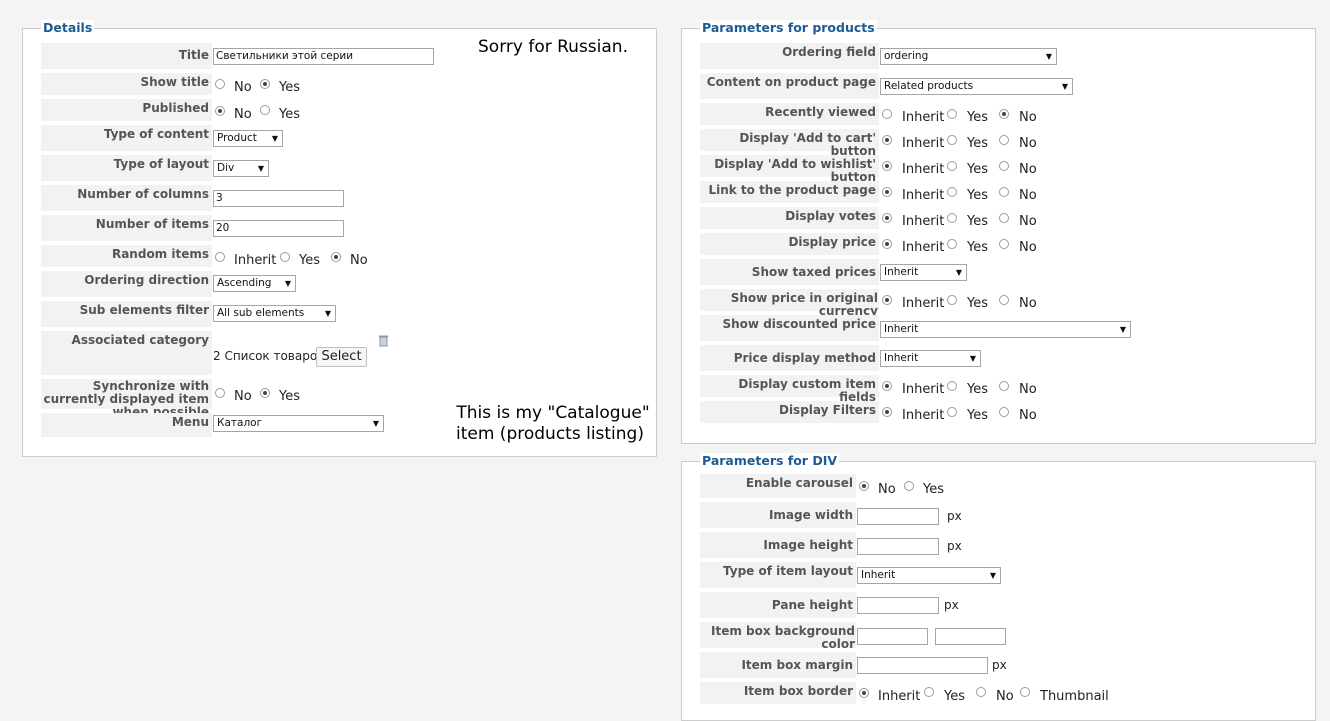  Describe the element at coordinates (339, 111) in the screenshot. I see `row-published: Published No Yes` at that location.